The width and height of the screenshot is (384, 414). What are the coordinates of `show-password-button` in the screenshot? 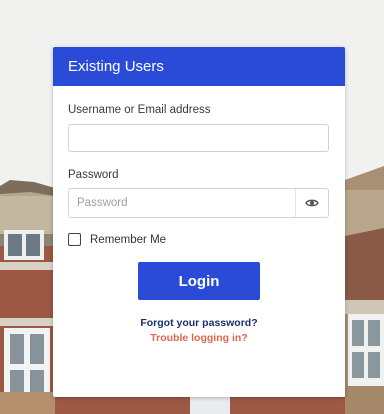 It's located at (311, 203).